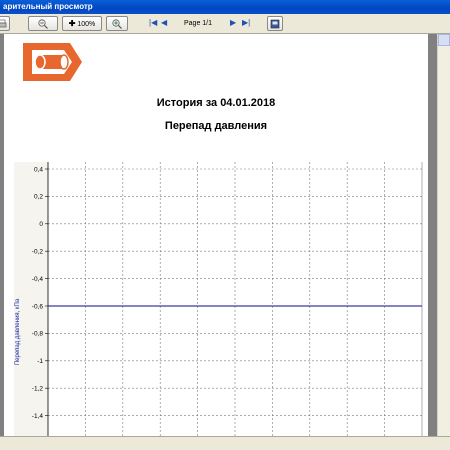 The width and height of the screenshot is (450, 450). I want to click on y-tick-label: 0, so click(41, 224).